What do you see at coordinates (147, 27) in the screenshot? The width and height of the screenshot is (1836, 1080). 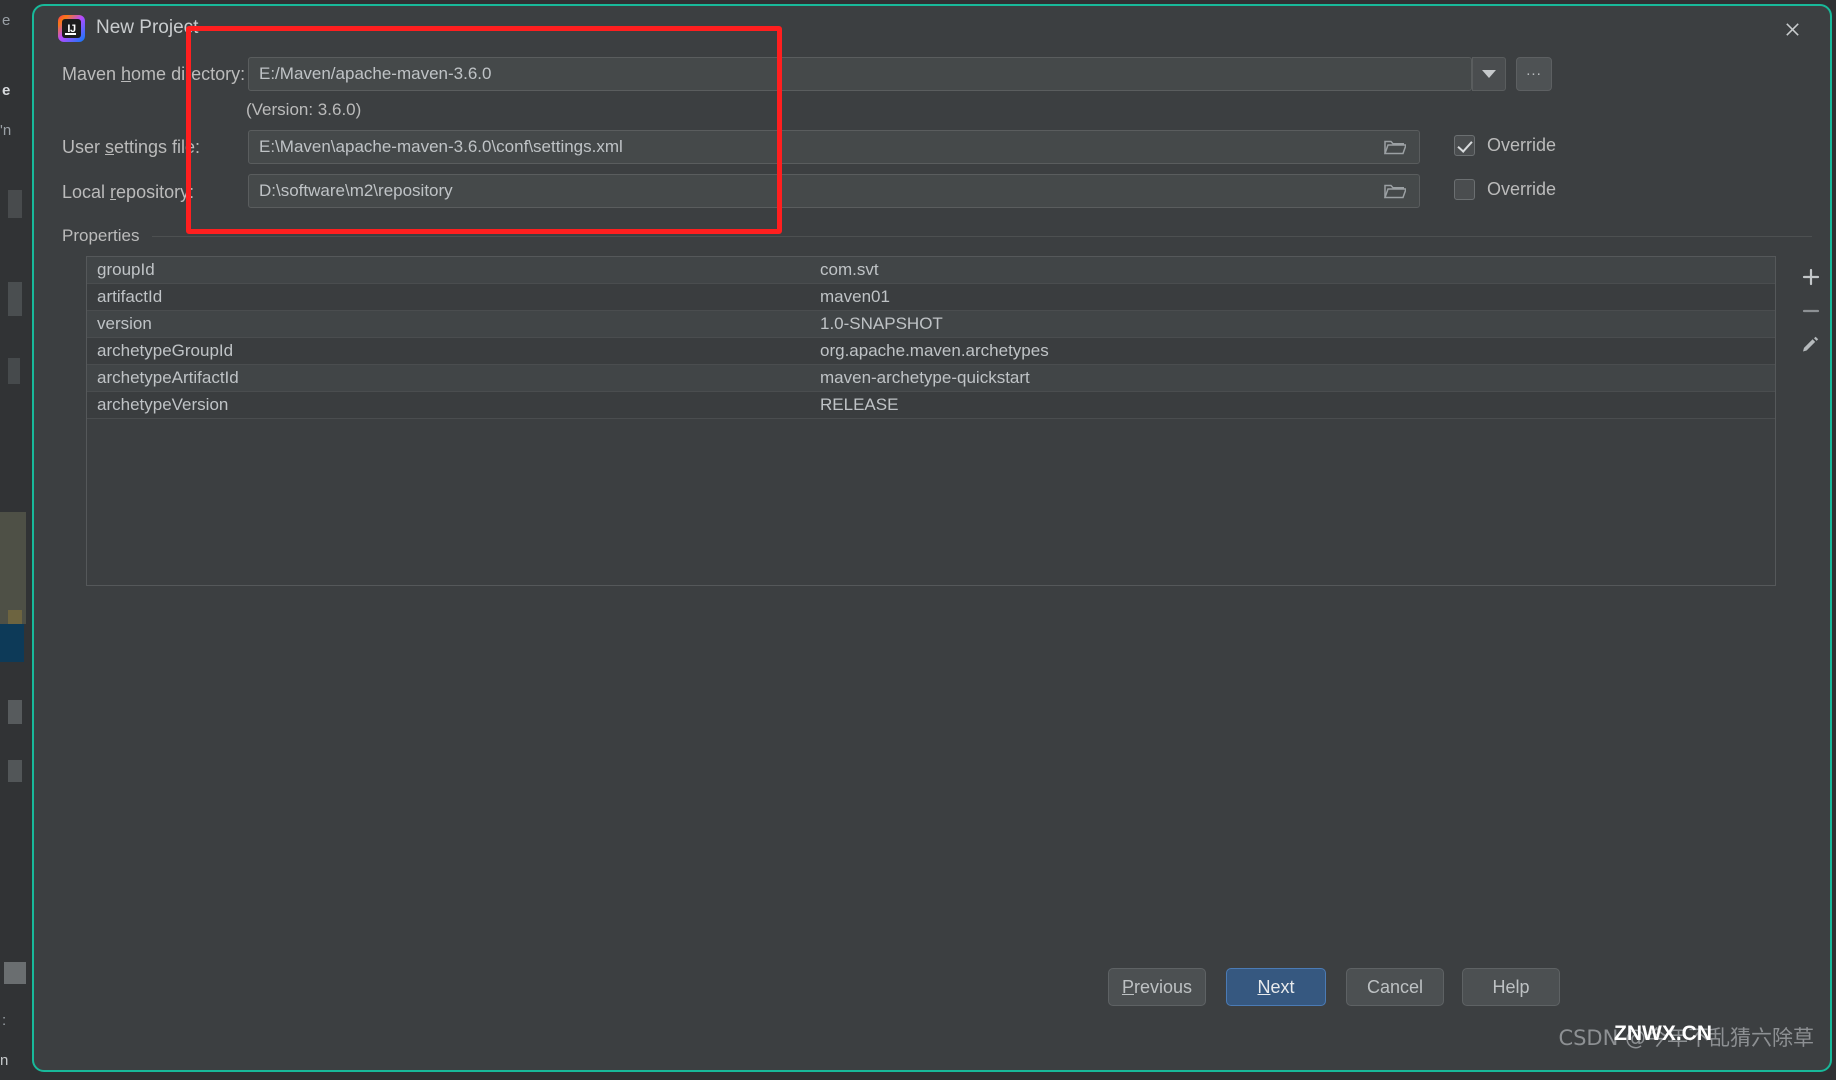 I see `dialog-title: New Project` at bounding box center [147, 27].